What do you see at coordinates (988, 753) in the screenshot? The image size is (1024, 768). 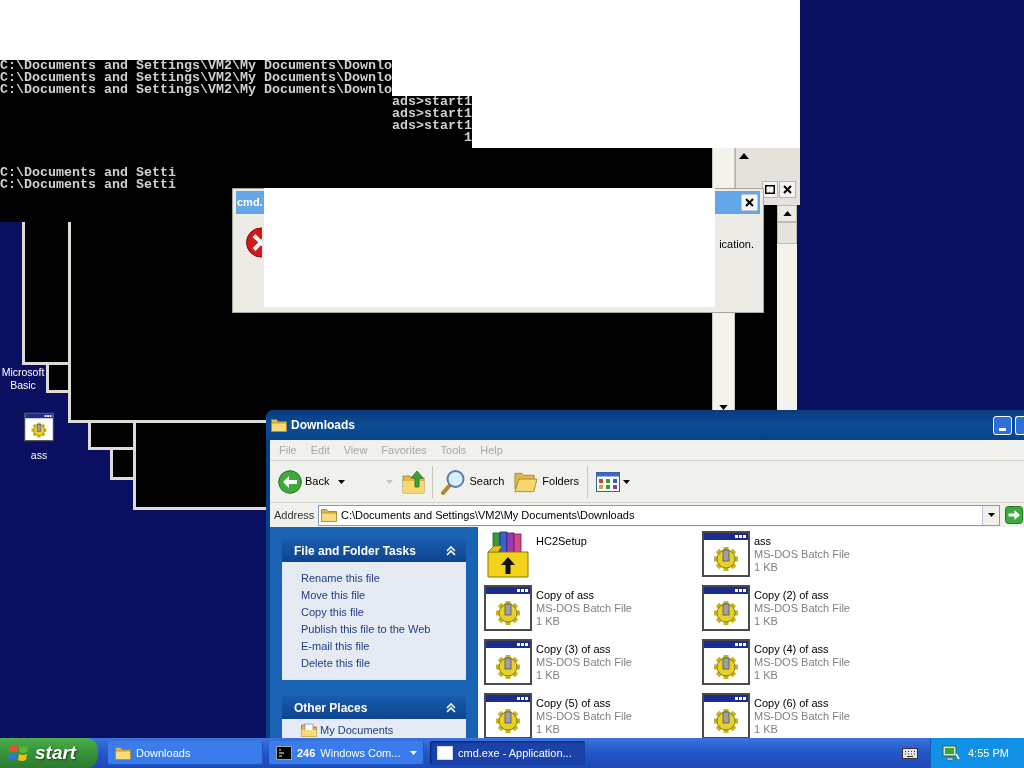 I see `clock-text: 4:55 PM` at bounding box center [988, 753].